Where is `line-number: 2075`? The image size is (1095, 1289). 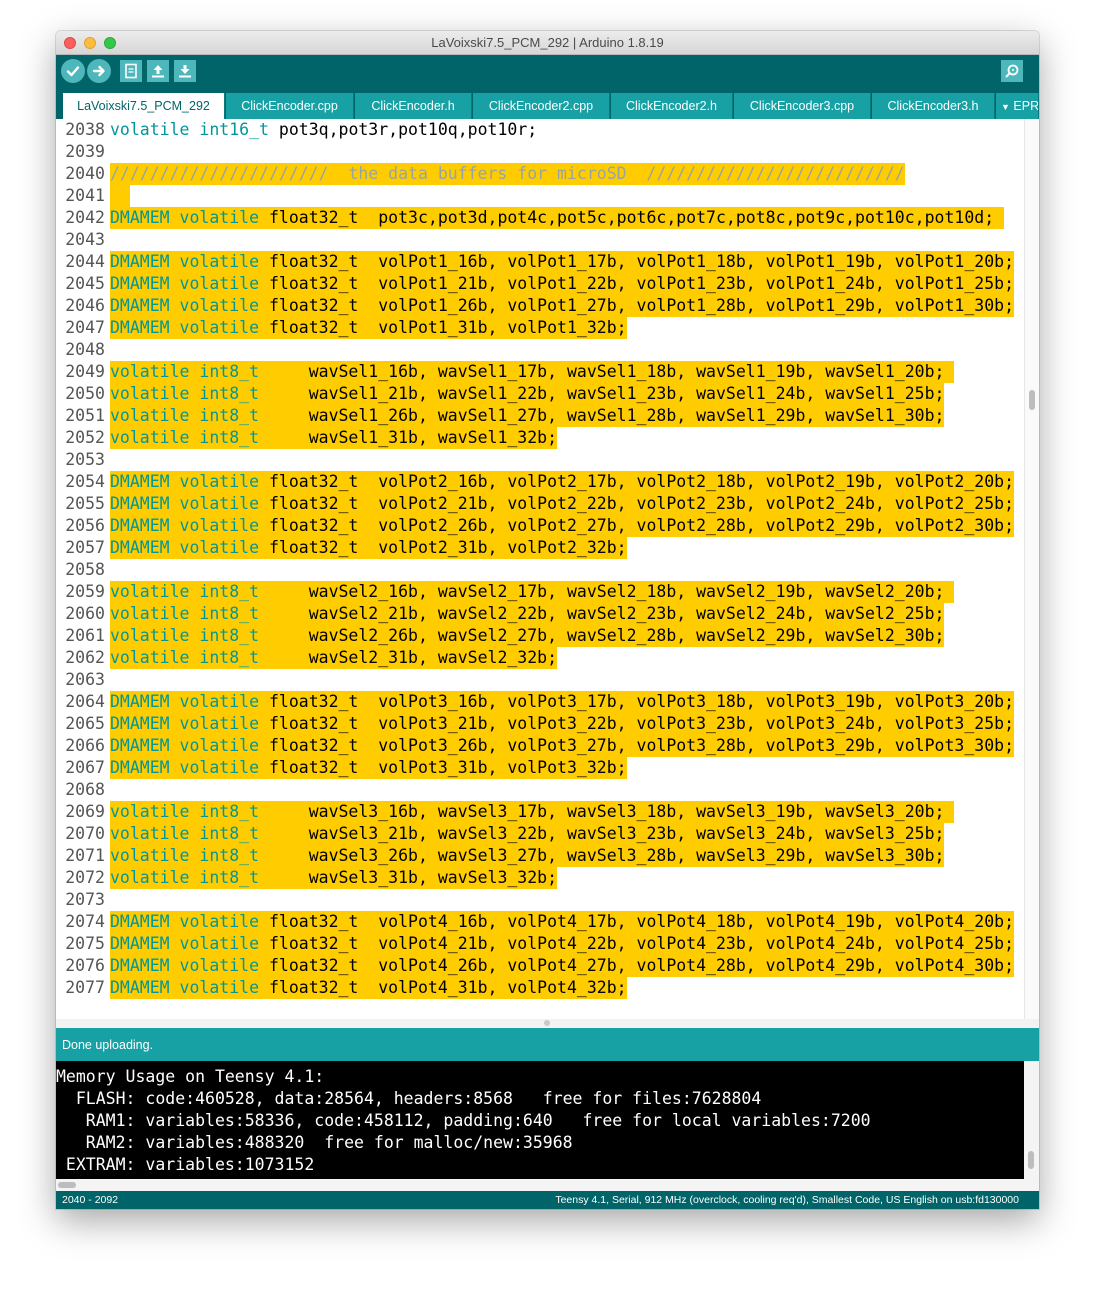
line-number: 2075 is located at coordinates (85, 943).